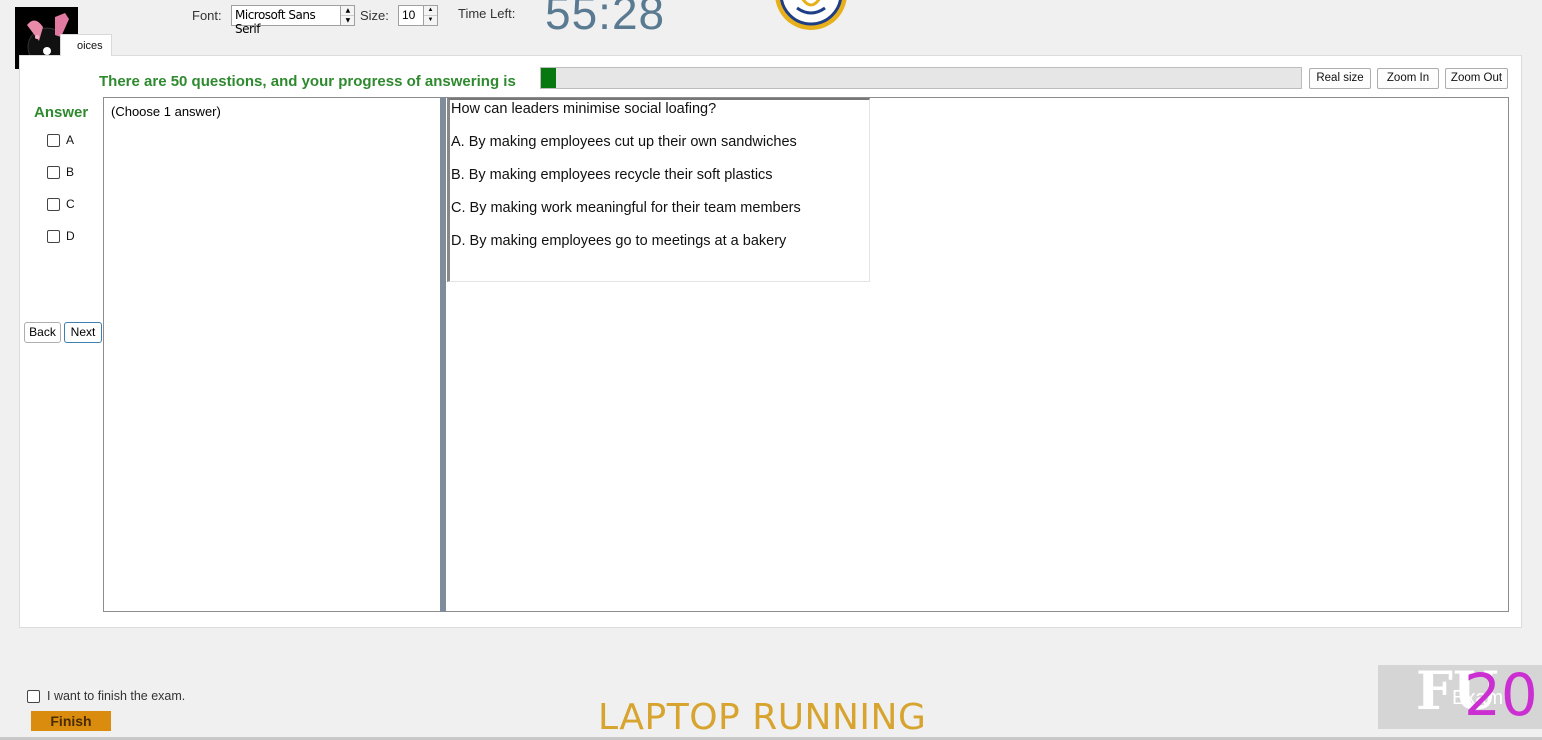 This screenshot has height=740, width=1542. I want to click on checkbox-a, so click(53, 140).